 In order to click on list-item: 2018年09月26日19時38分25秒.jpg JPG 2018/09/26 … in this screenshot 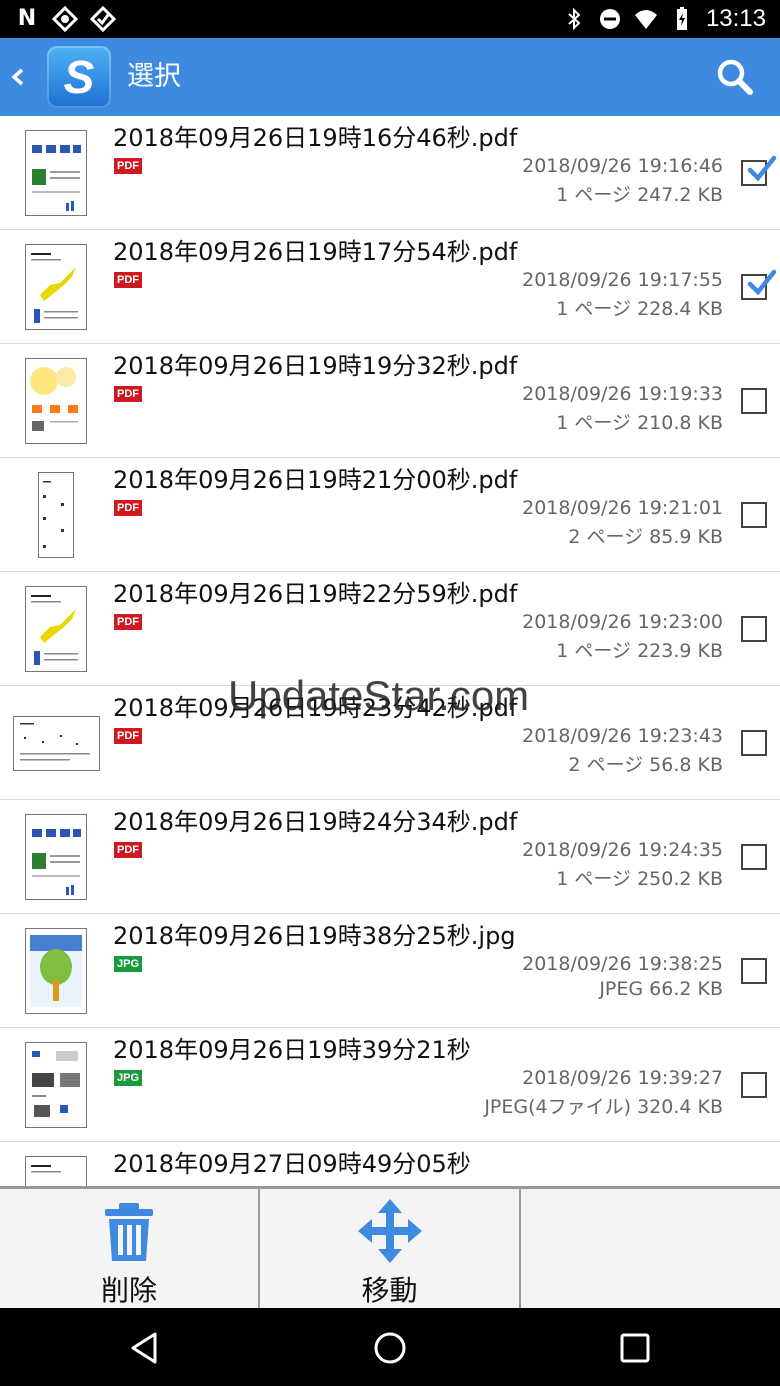, I will do `click(390, 971)`.